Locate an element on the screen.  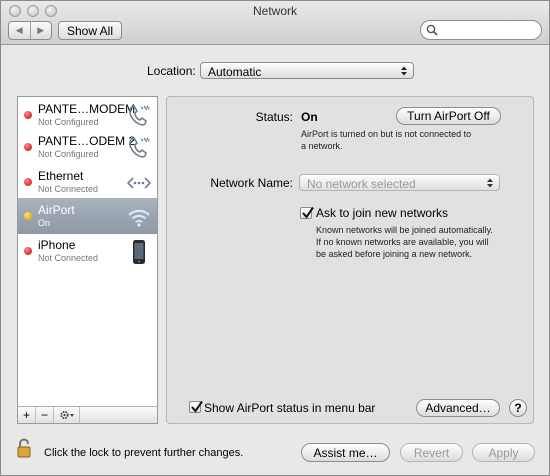
iphone-icon is located at coordinates (139, 252).